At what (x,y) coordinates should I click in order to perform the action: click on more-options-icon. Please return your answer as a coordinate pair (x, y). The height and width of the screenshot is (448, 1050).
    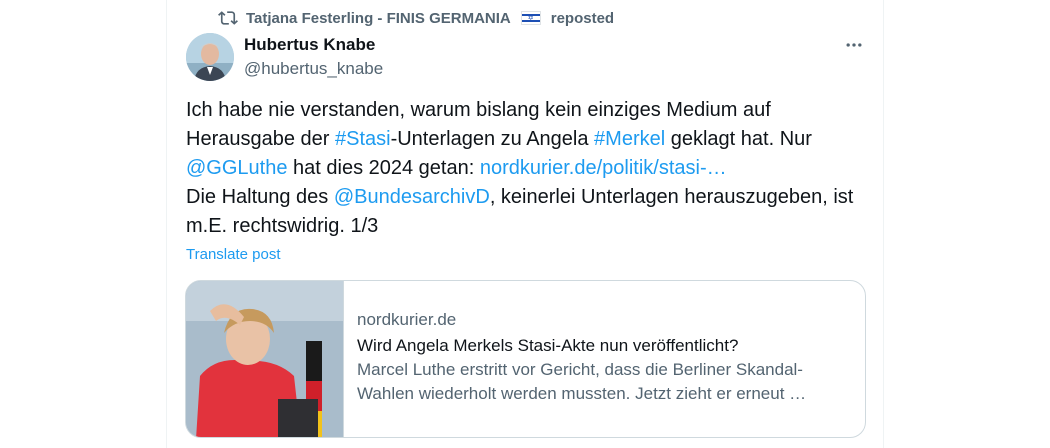
    Looking at the image, I should click on (854, 45).